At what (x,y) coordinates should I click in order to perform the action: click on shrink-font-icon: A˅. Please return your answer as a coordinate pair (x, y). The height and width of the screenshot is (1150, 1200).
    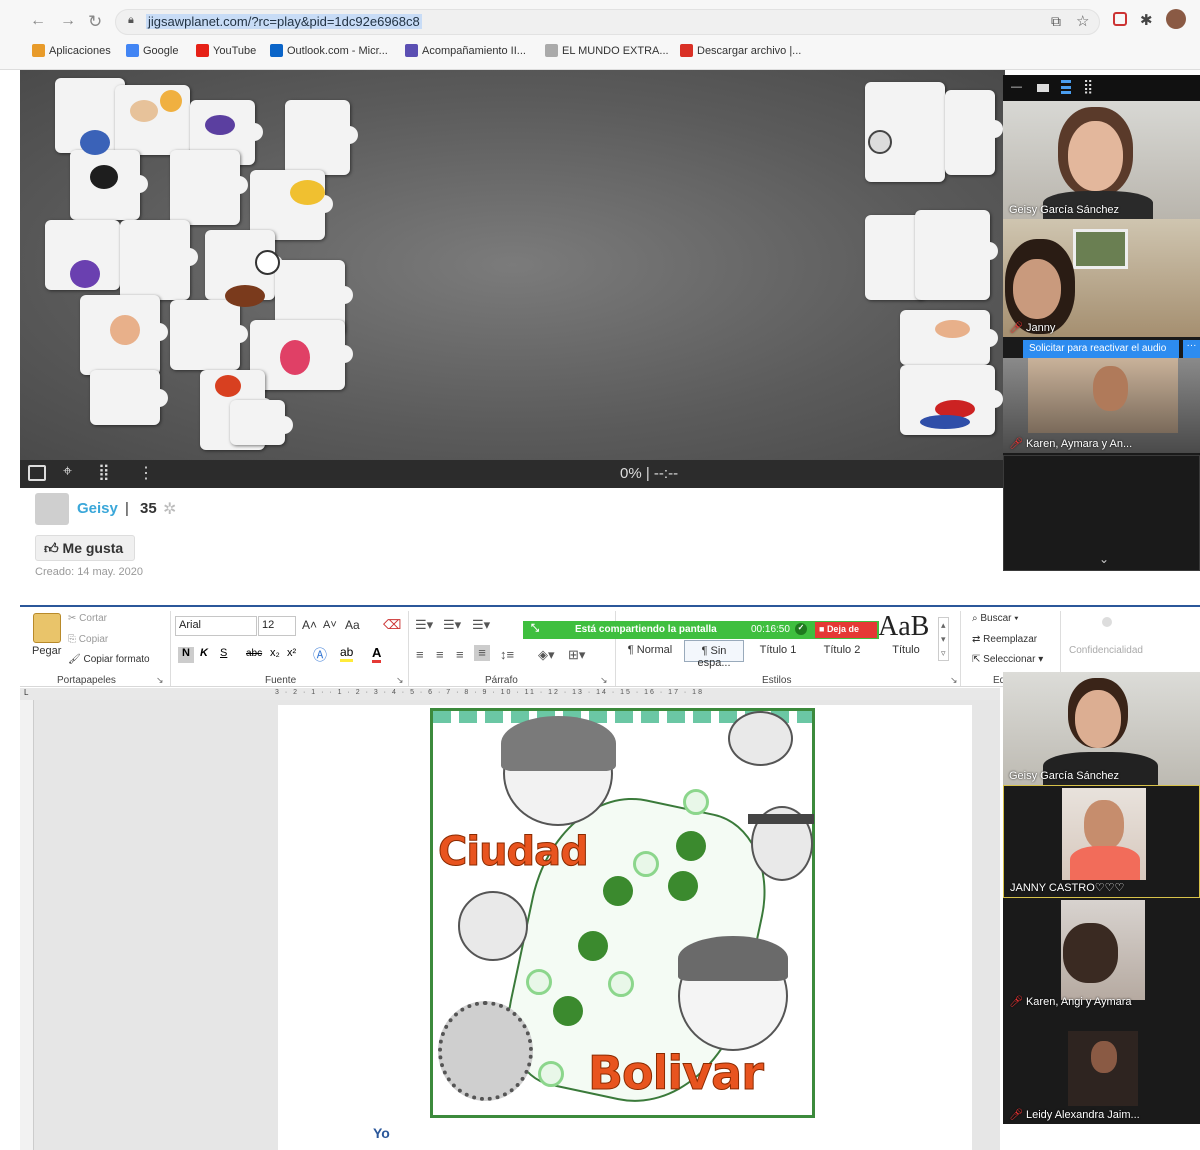
    Looking at the image, I should click on (330, 625).